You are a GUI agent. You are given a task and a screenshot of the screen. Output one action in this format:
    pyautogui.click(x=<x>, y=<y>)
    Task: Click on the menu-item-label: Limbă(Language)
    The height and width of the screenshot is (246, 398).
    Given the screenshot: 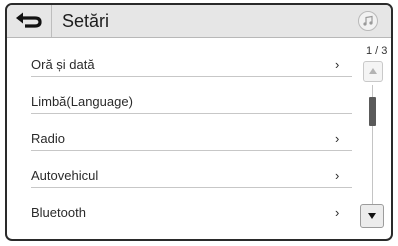 What is the action you would take?
    pyautogui.click(x=82, y=101)
    